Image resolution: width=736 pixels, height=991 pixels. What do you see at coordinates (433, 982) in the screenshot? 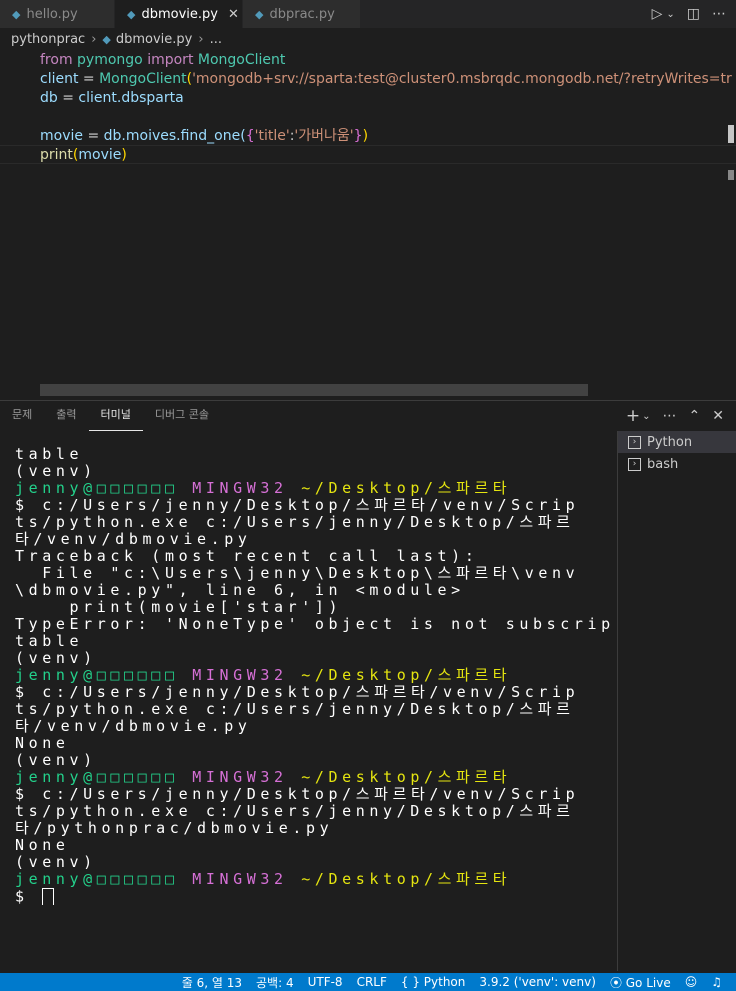
I see `status-language: { } Python` at bounding box center [433, 982].